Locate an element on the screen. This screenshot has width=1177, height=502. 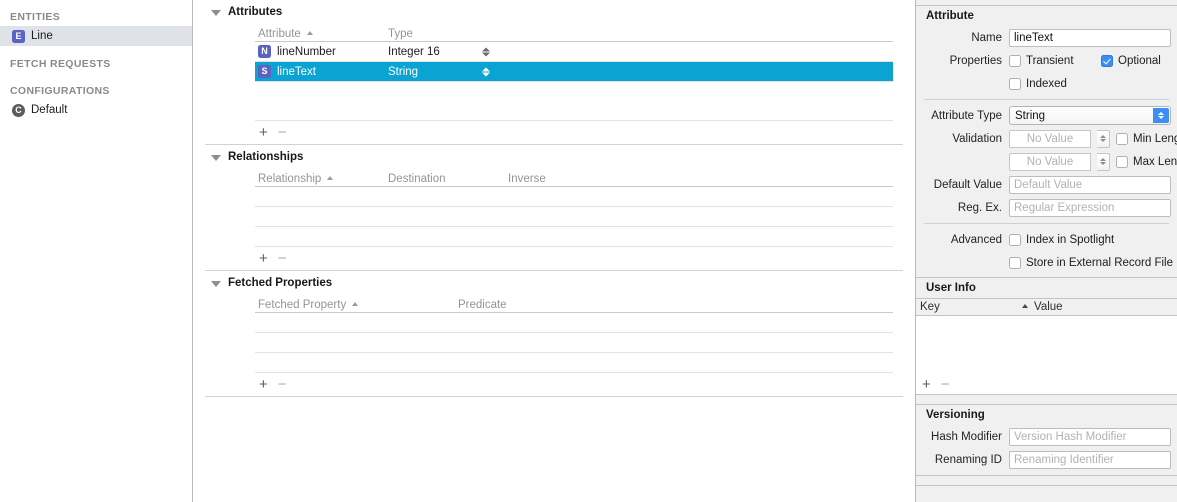
max-length-input: No Value is located at coordinates (1050, 161).